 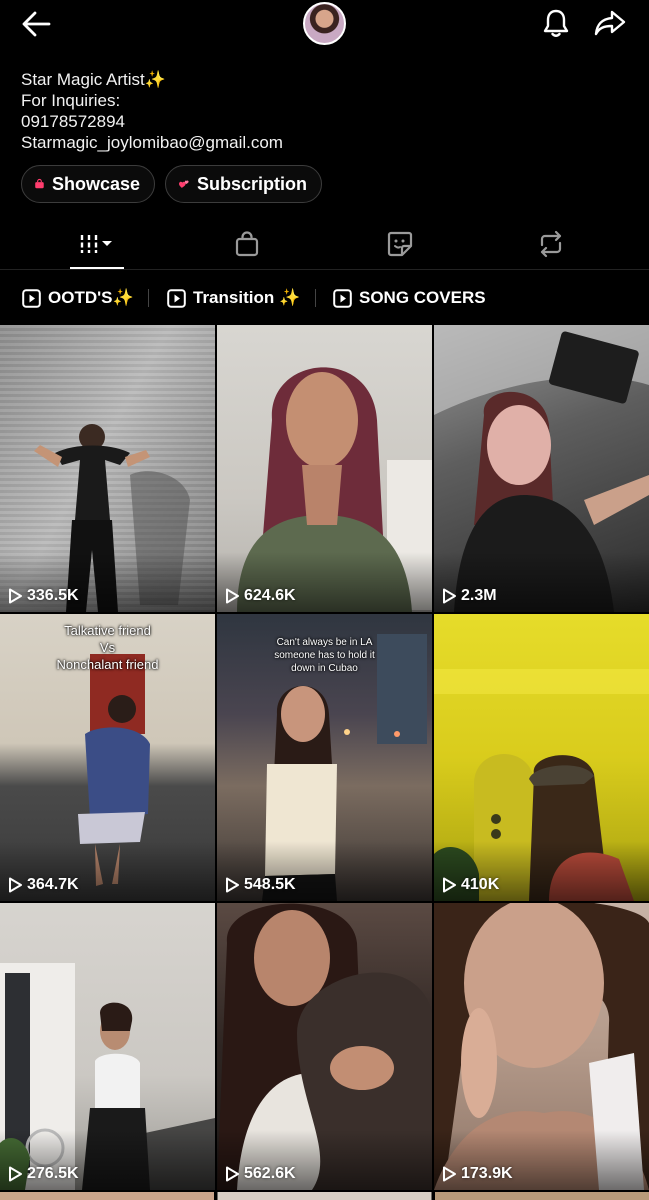 I want to click on video-thumbnail: 2.3M, so click(x=541, y=468).